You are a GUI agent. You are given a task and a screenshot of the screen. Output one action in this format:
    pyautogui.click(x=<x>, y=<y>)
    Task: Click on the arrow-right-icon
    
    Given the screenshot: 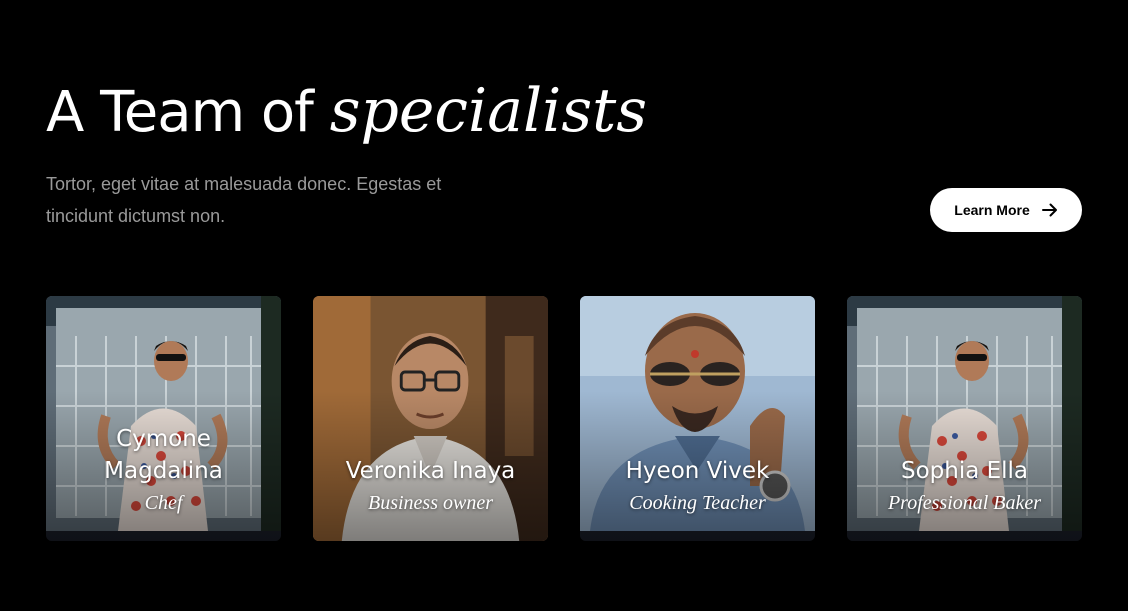 What is the action you would take?
    pyautogui.click(x=1049, y=210)
    